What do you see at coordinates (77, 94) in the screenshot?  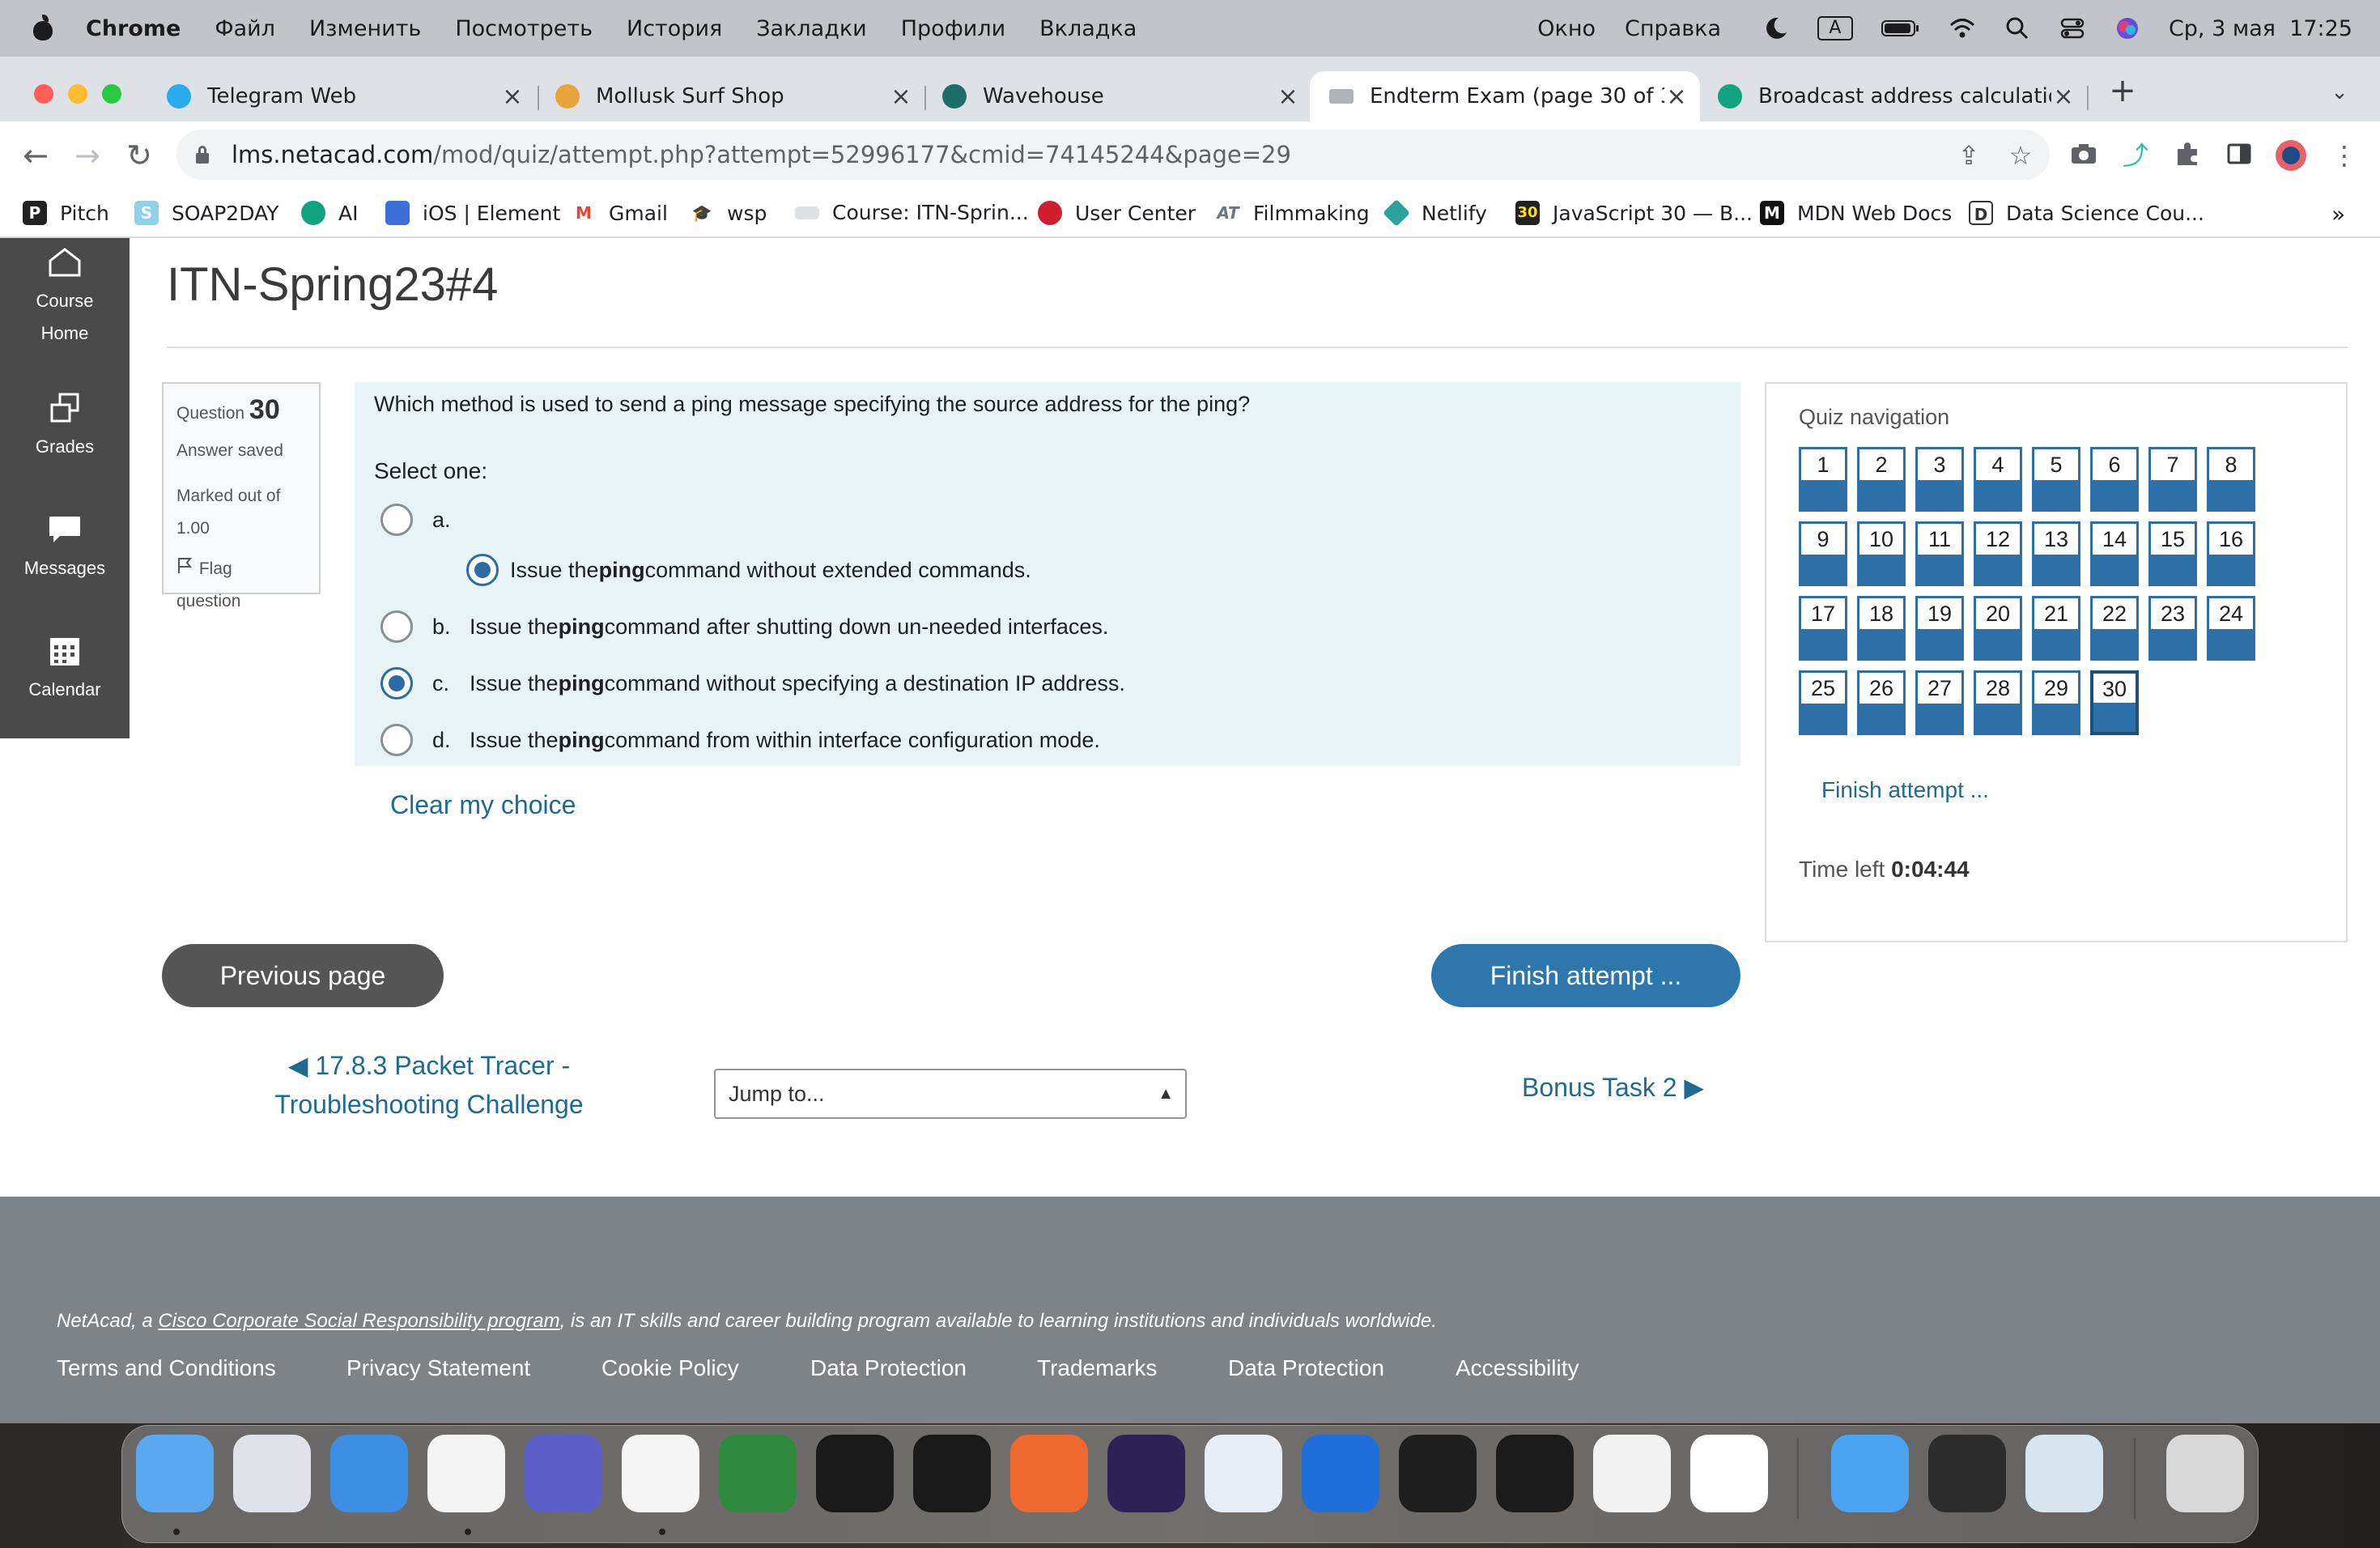 I see `minimize-window-button` at bounding box center [77, 94].